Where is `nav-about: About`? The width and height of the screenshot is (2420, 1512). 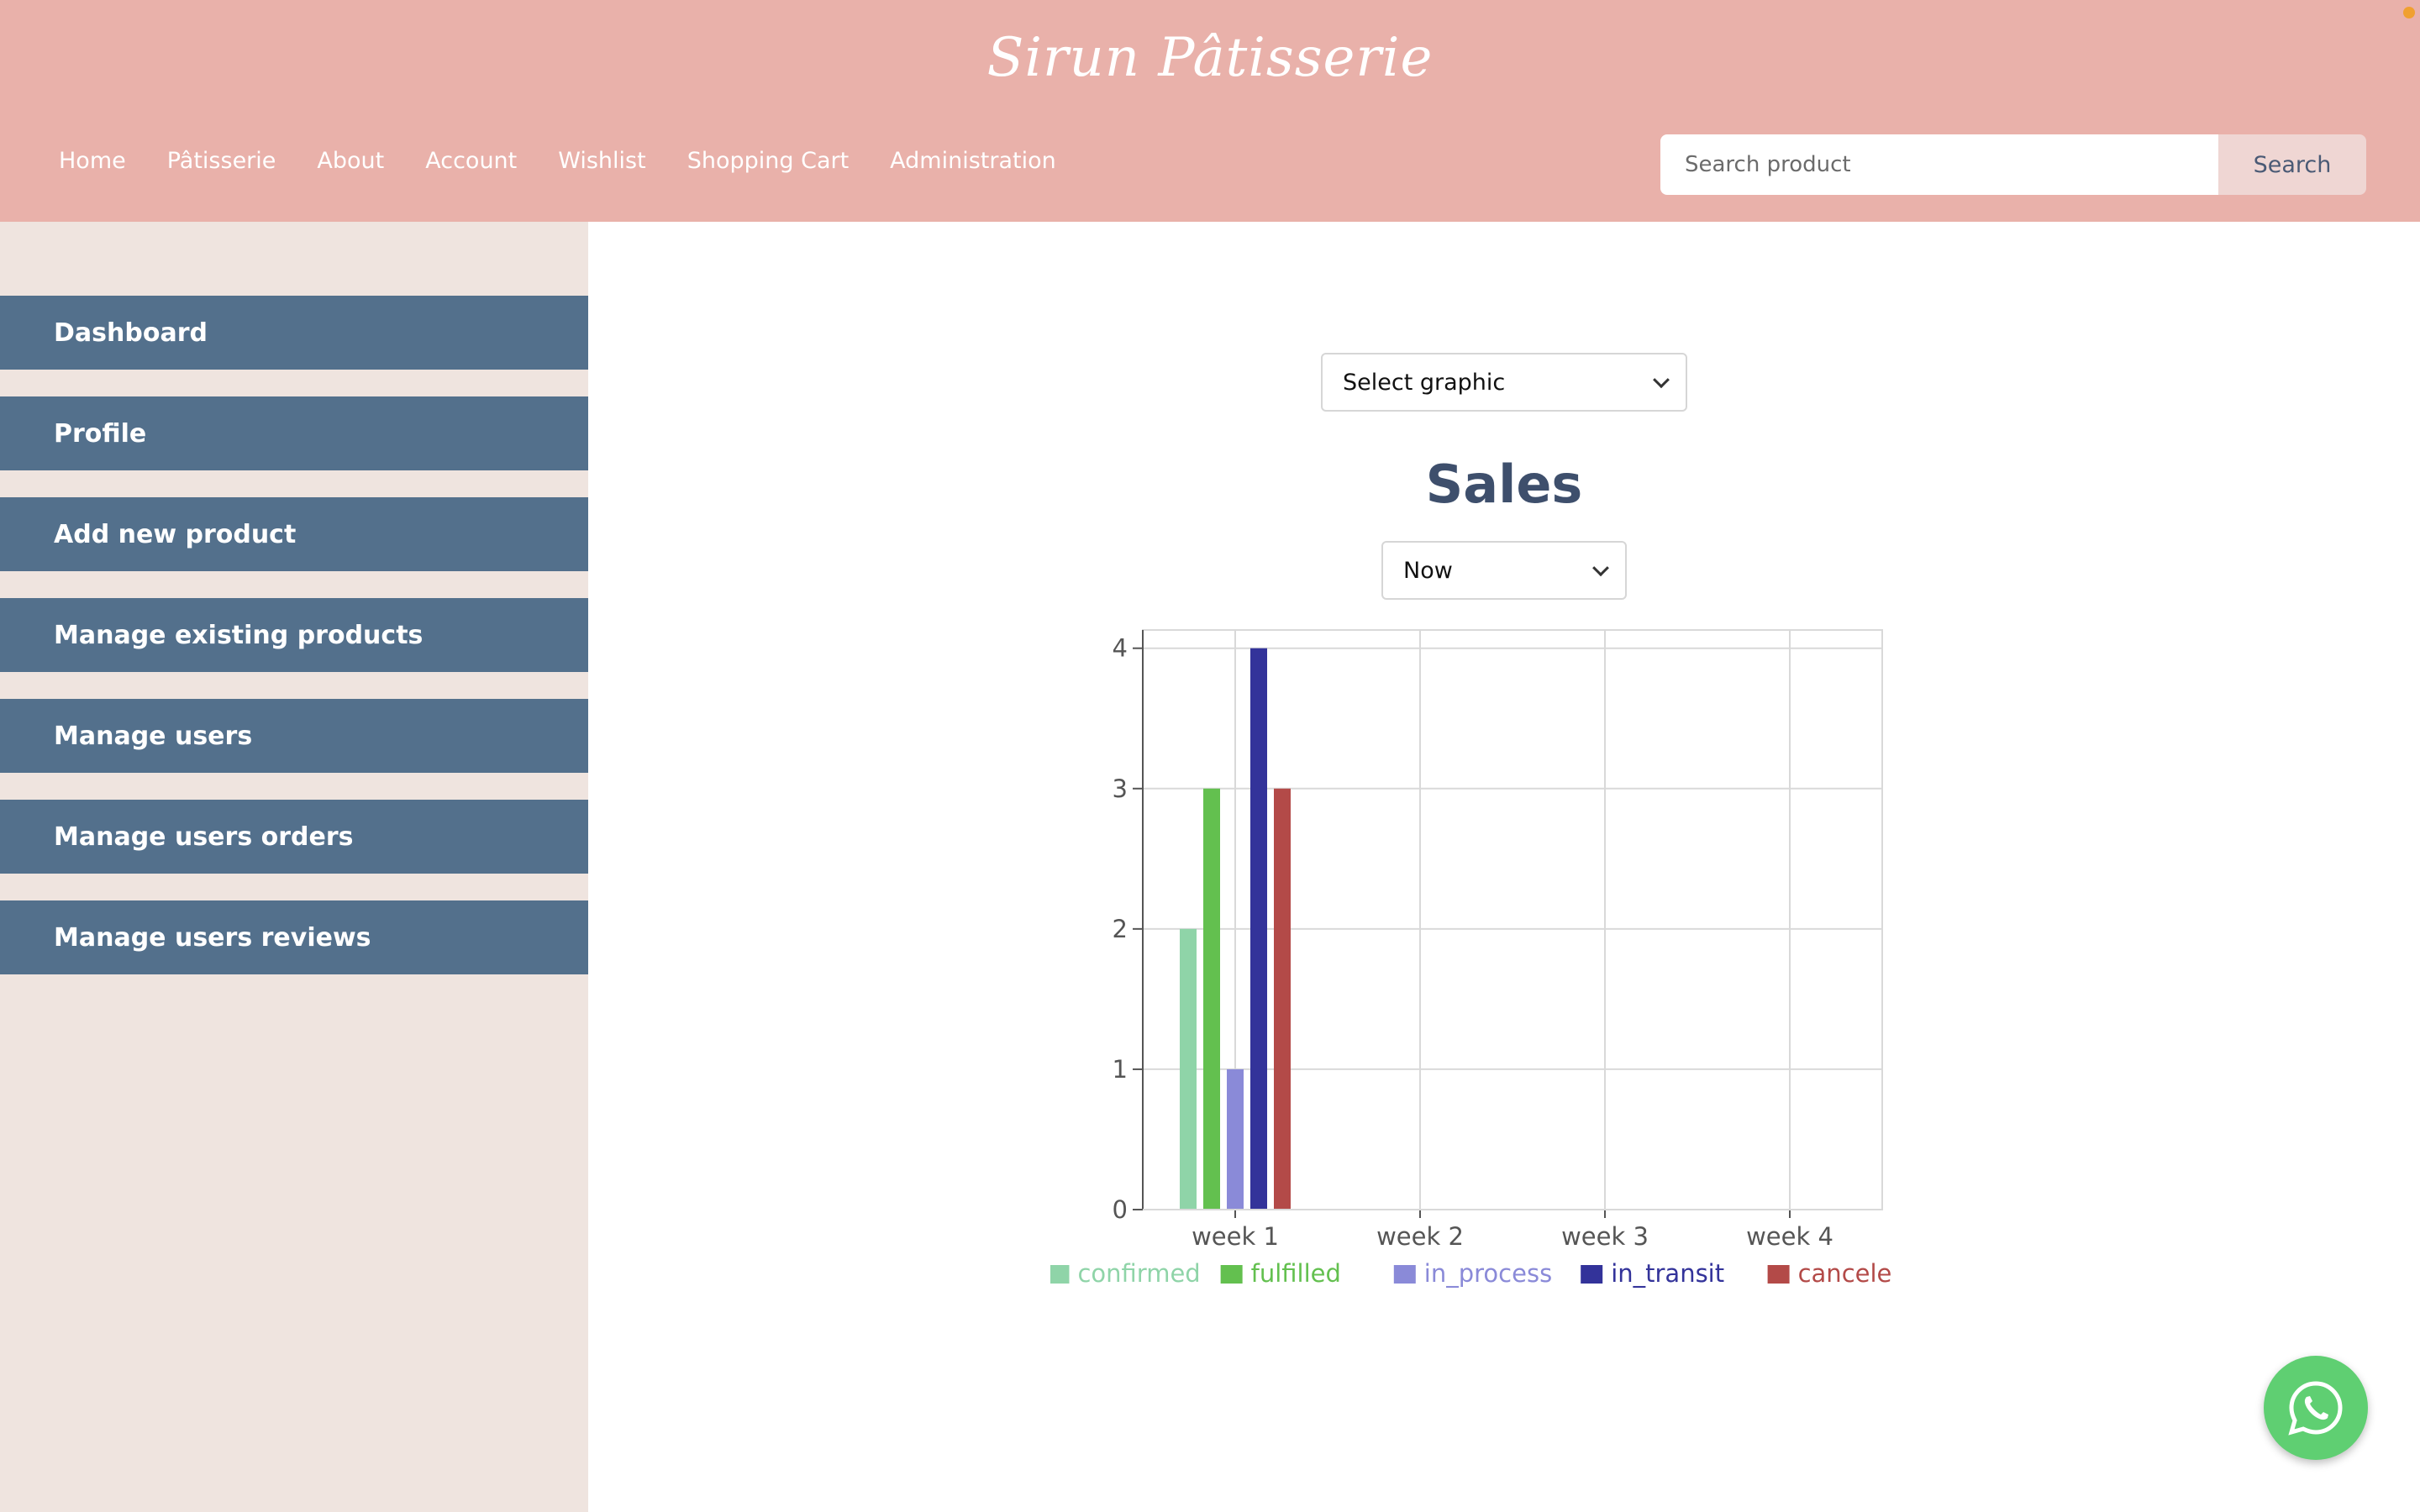 nav-about: About is located at coordinates (351, 161).